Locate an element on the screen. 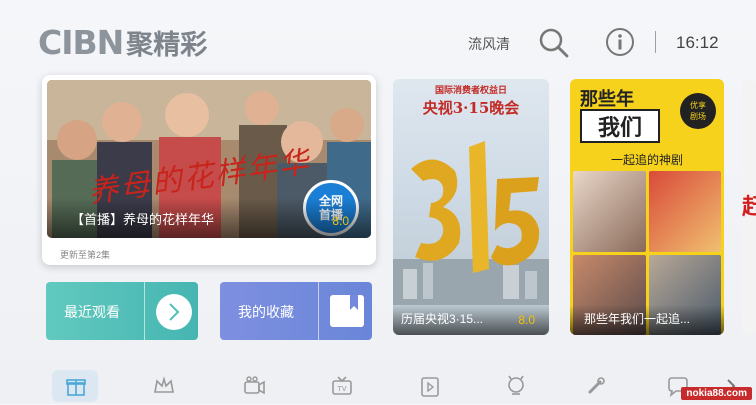  search-icon is located at coordinates (554, 43).